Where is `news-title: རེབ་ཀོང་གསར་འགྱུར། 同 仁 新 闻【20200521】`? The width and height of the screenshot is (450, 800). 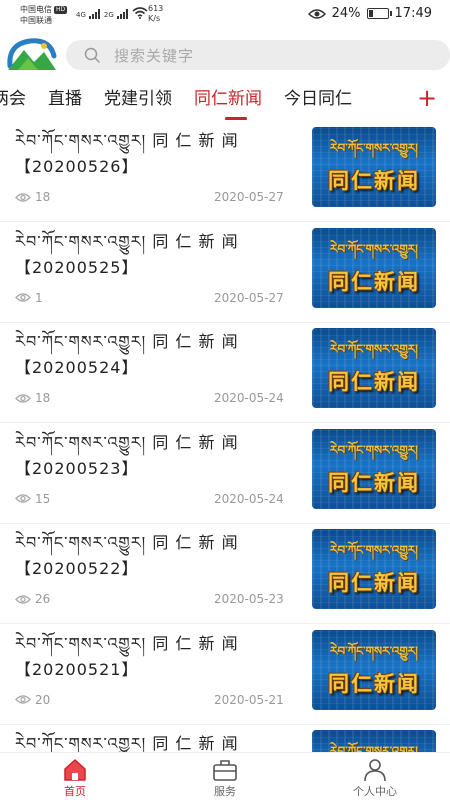
news-title: རེབ་ཀོང་གསར་འགྱུར། 同 仁 新 闻【20200521】 is located at coordinates (150, 657).